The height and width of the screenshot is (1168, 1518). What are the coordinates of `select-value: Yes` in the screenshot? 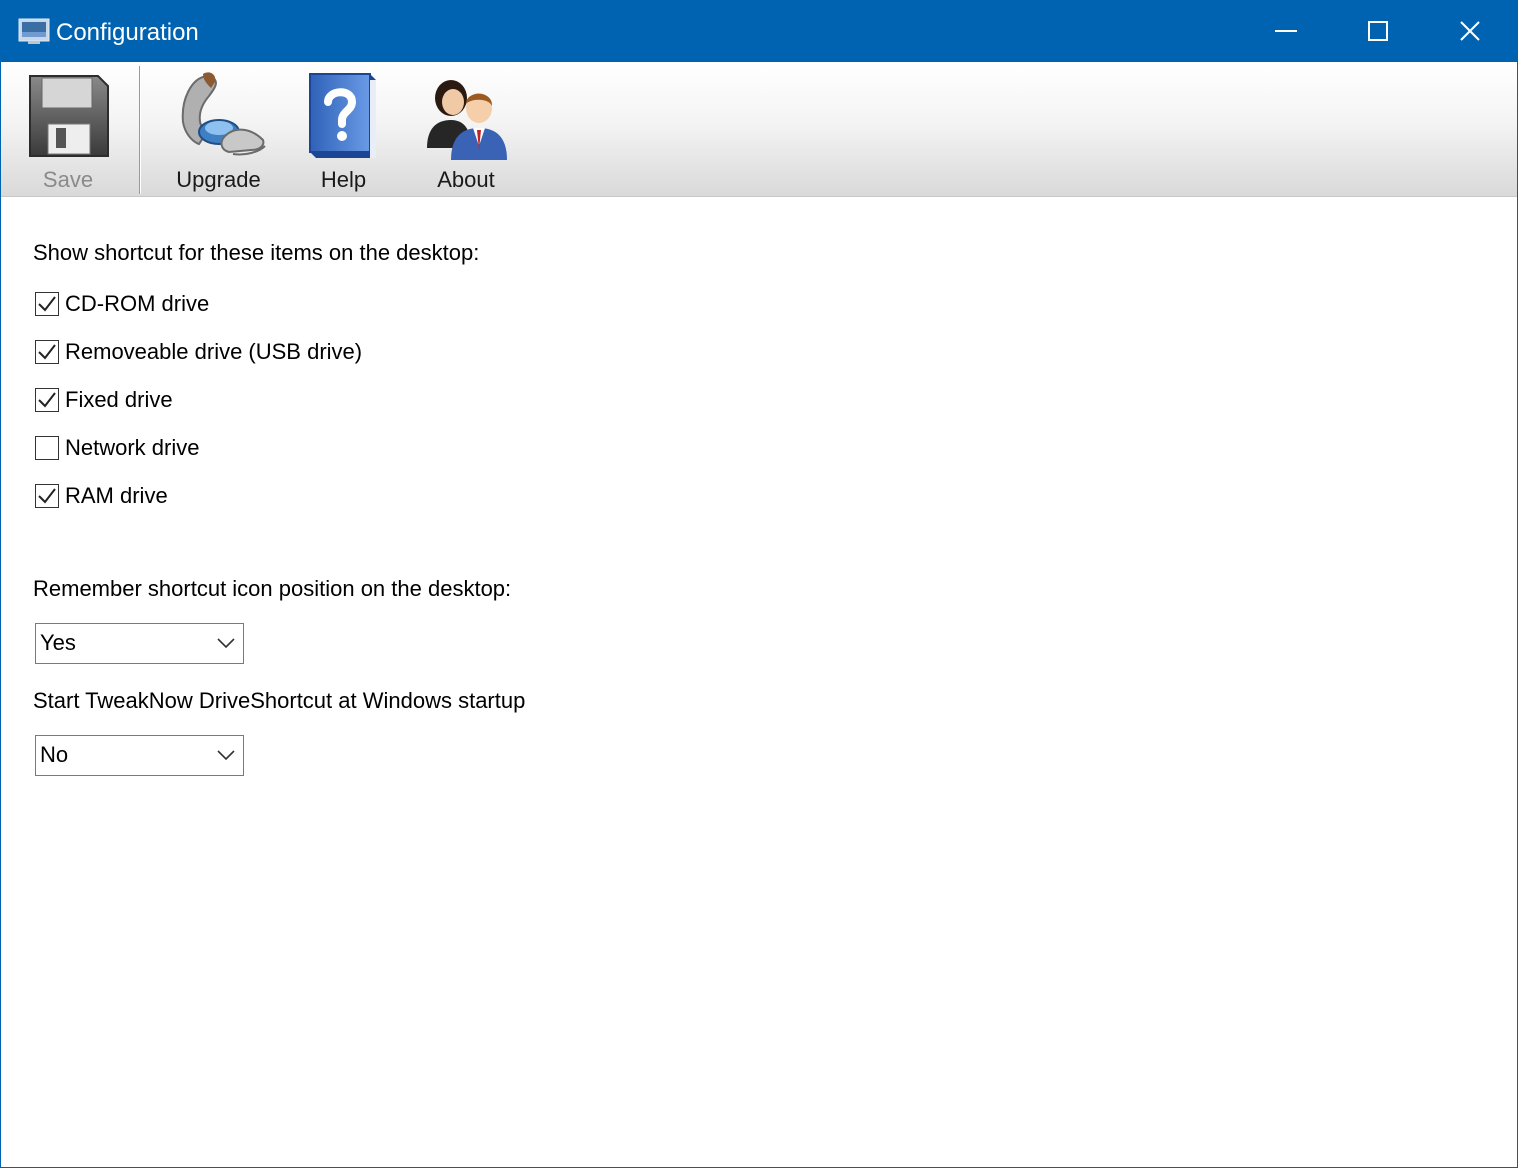 It's located at (58, 642).